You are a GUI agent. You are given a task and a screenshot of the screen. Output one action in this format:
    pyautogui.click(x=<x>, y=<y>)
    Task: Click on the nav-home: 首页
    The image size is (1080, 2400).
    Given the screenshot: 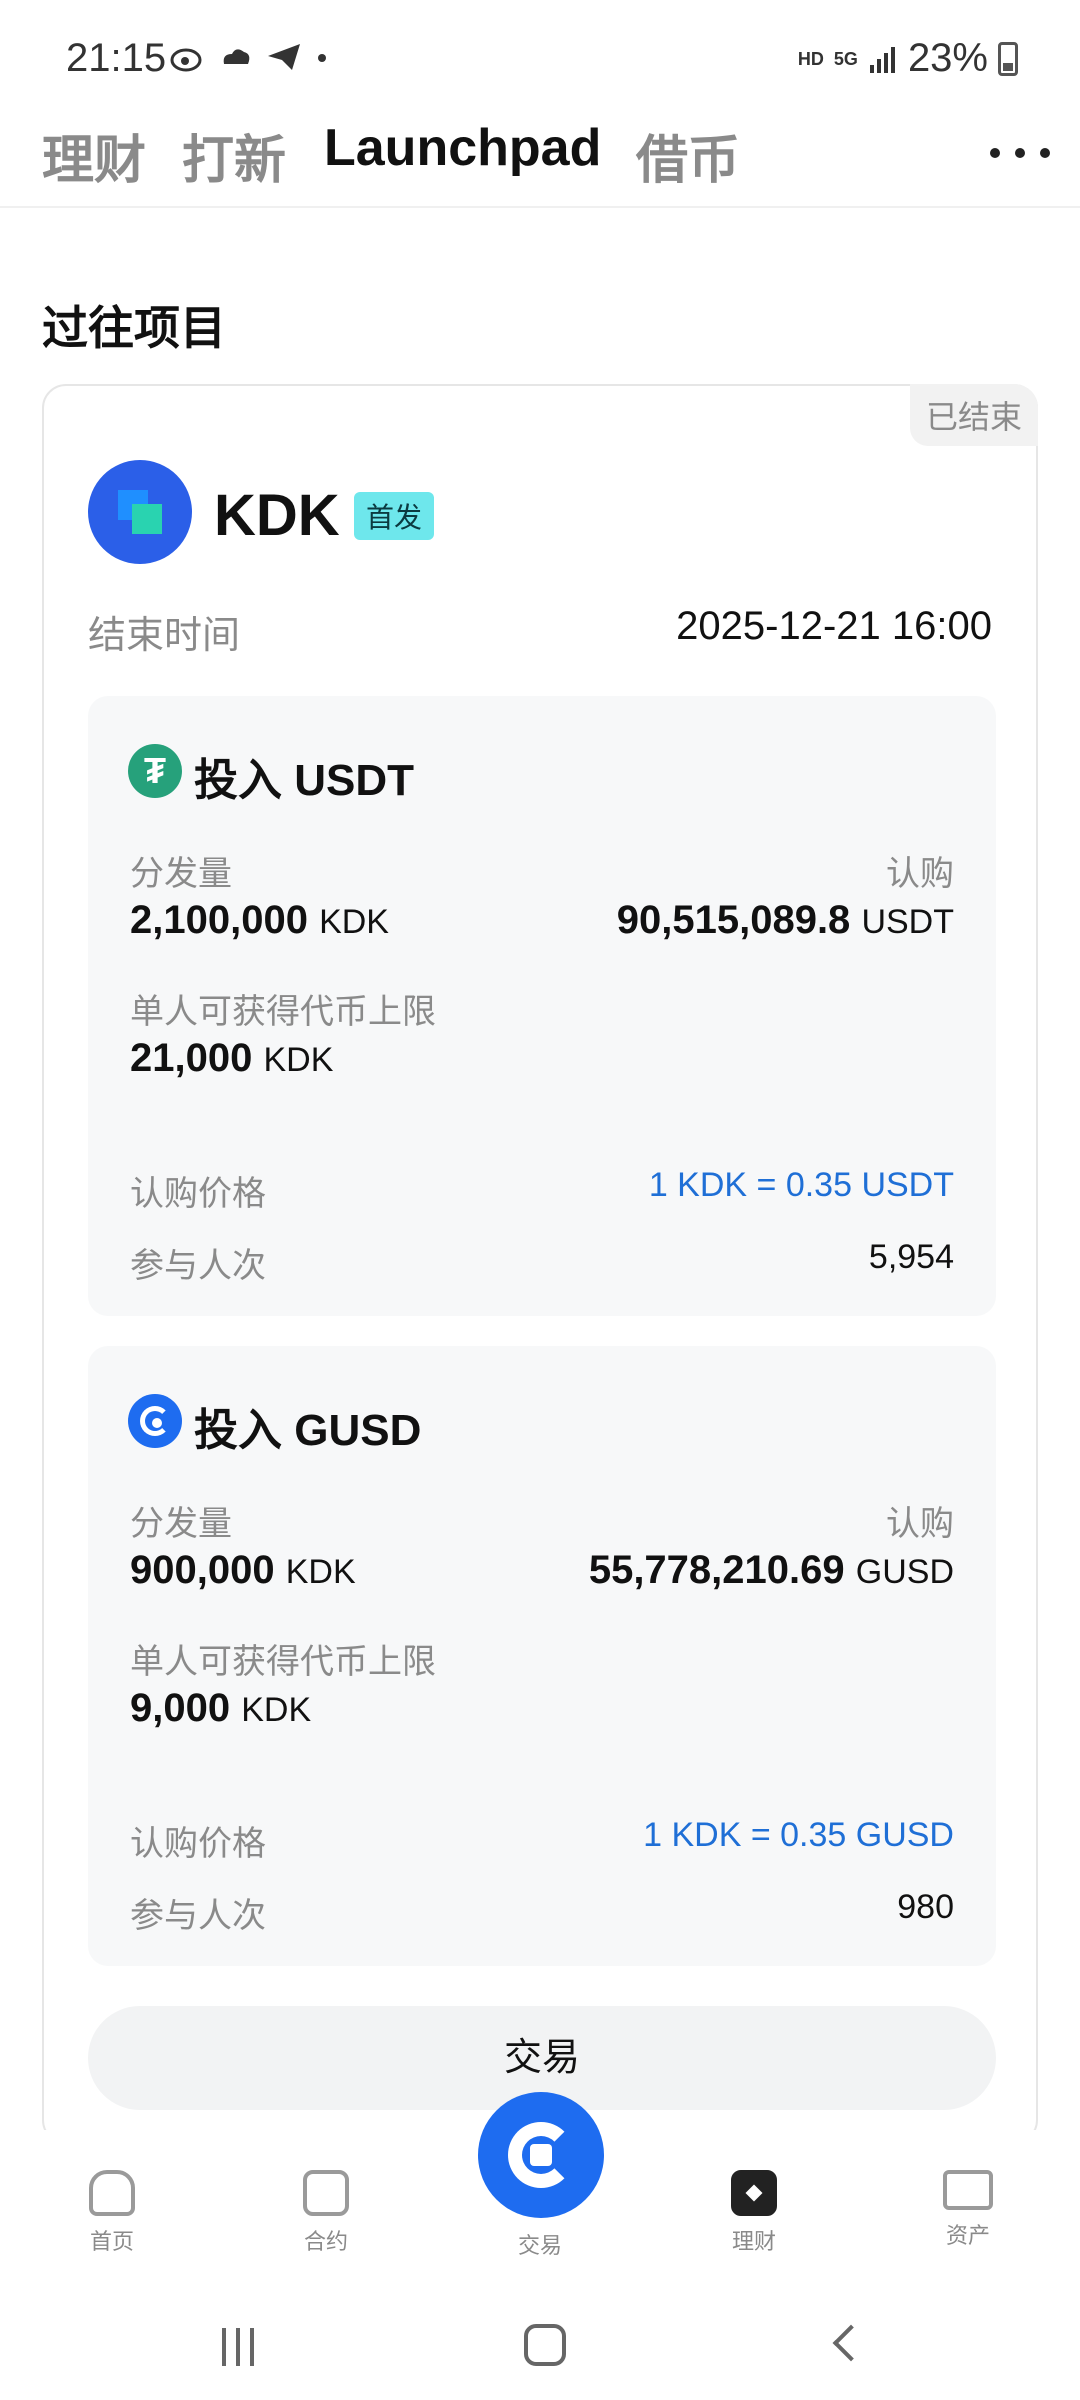 What is the action you would take?
    pyautogui.click(x=112, y=2213)
    